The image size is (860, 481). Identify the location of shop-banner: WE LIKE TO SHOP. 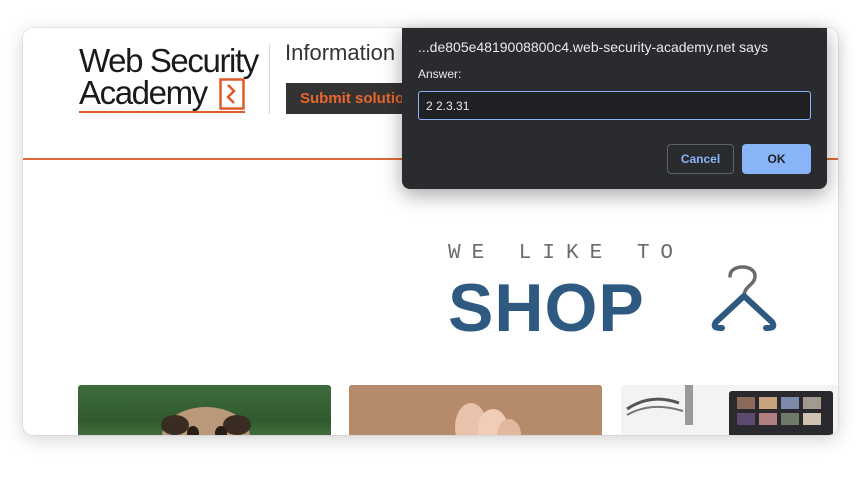
(618, 294).